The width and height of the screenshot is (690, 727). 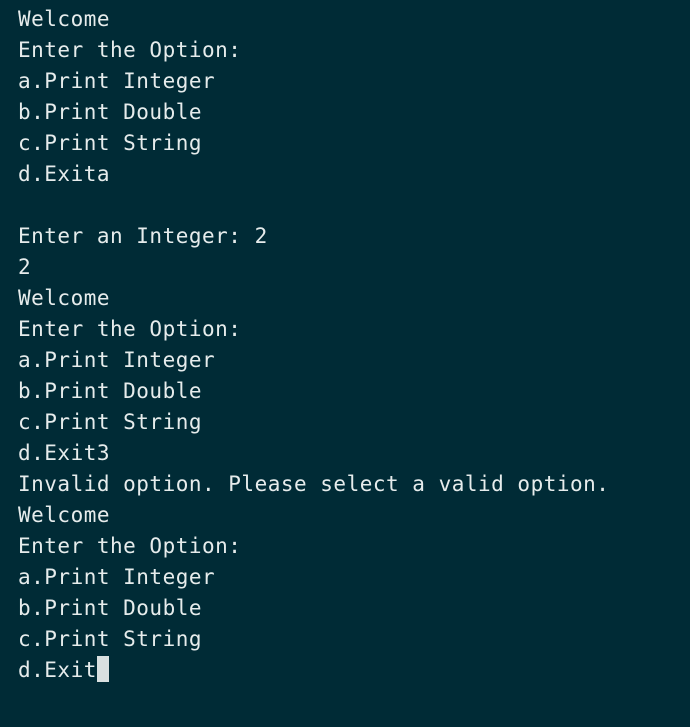 What do you see at coordinates (64, 174) in the screenshot?
I see `output-line: d.Exita` at bounding box center [64, 174].